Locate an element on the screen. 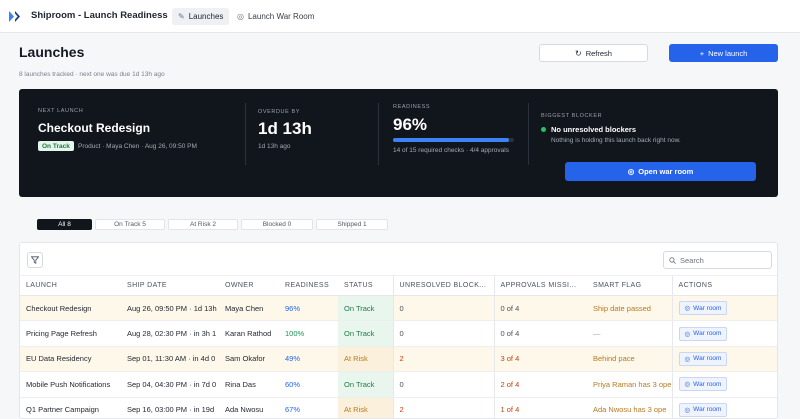  new-launch-button: + New launch is located at coordinates (723, 53).